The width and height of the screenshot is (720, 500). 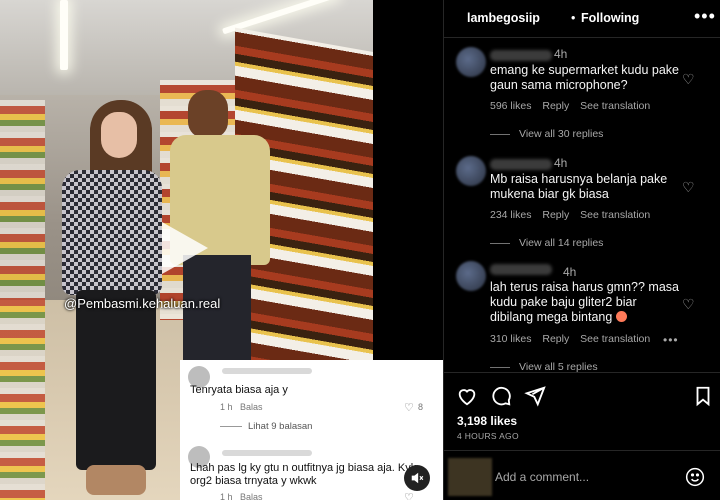 What do you see at coordinates (610, 18) in the screenshot?
I see `follow-button: Following` at bounding box center [610, 18].